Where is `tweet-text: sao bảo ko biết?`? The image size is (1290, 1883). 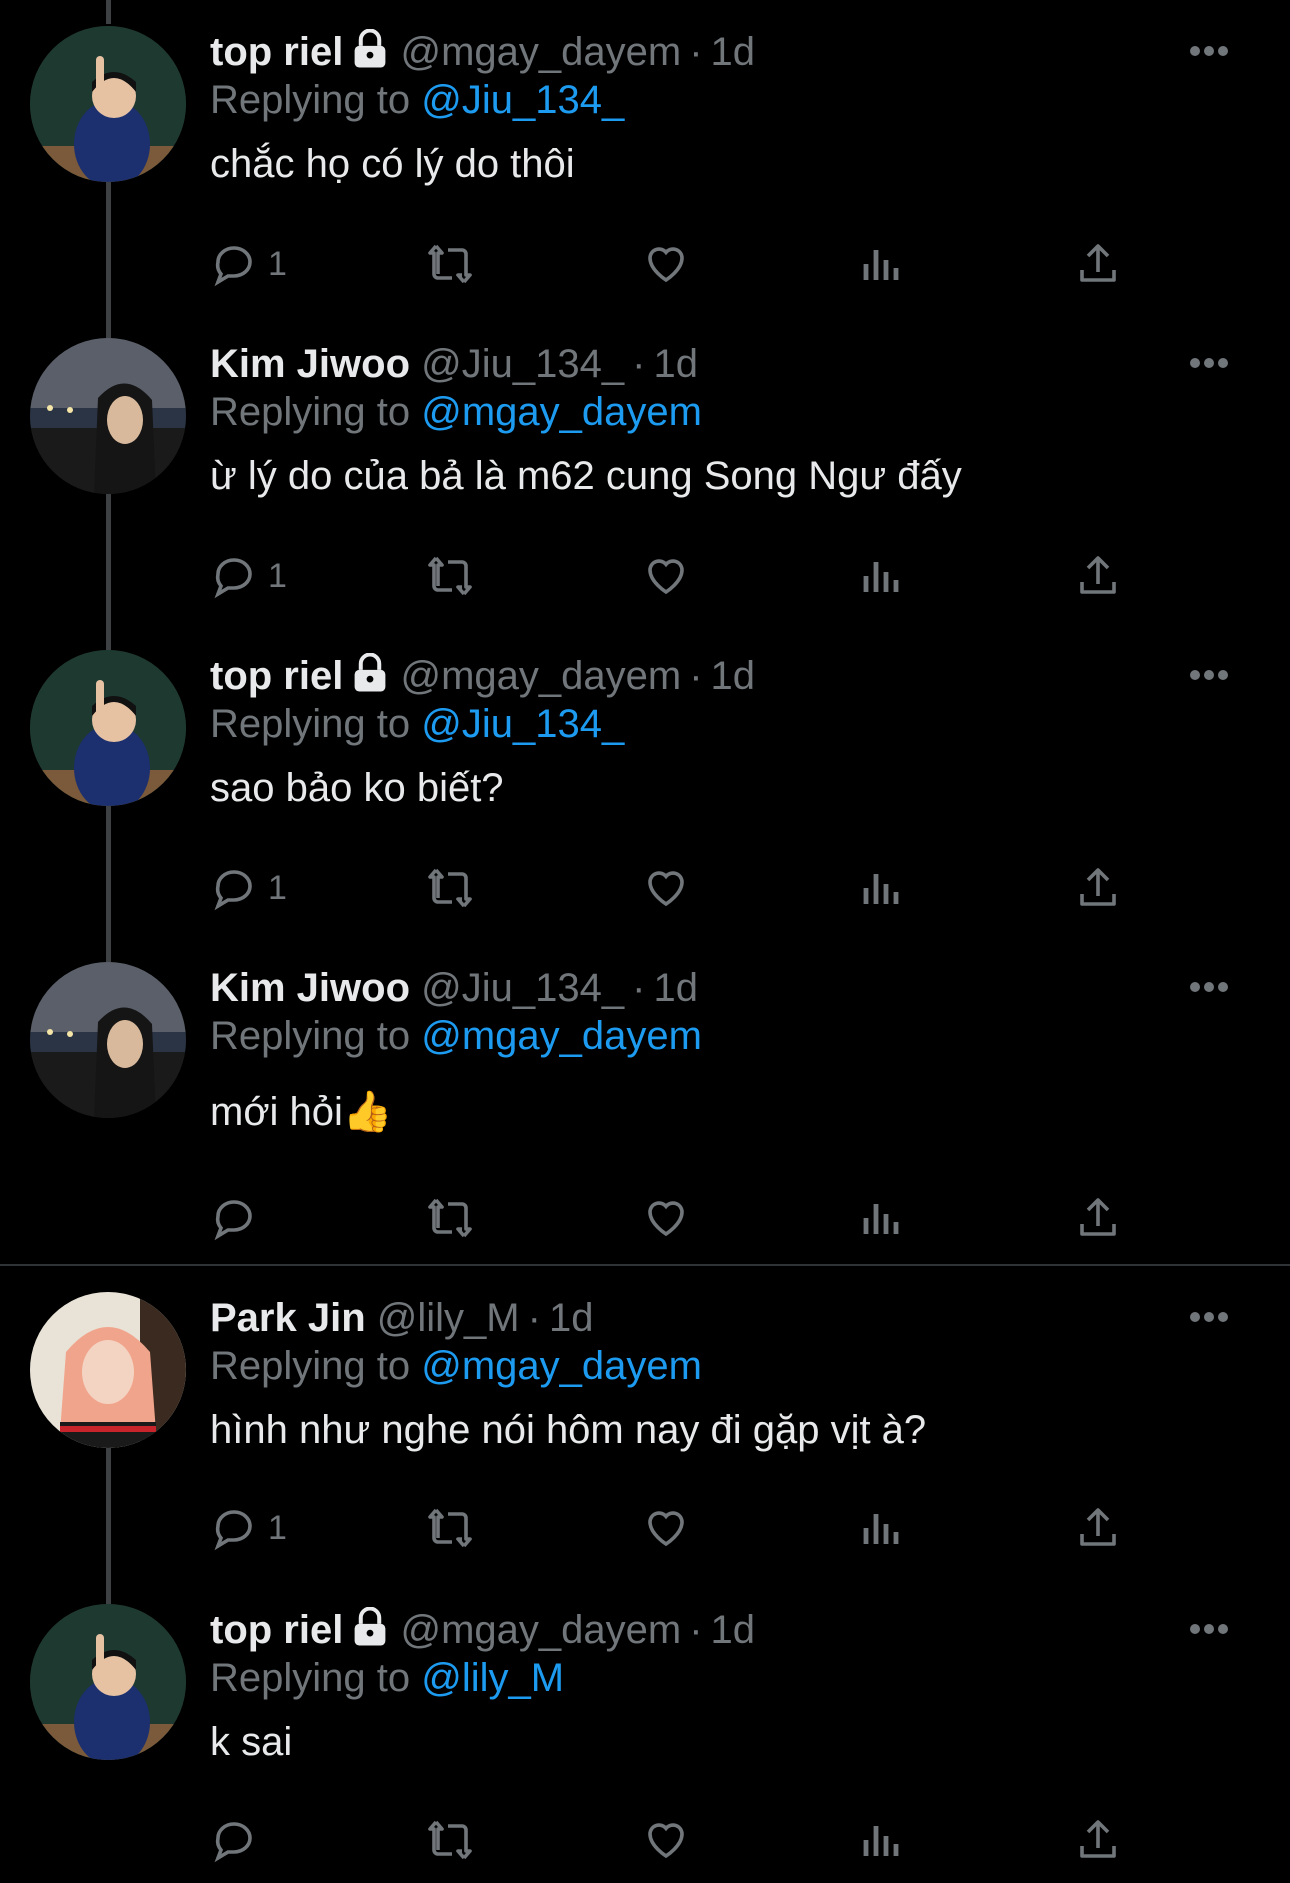
tweet-text: sao bảo ko biết? is located at coordinates (357, 788).